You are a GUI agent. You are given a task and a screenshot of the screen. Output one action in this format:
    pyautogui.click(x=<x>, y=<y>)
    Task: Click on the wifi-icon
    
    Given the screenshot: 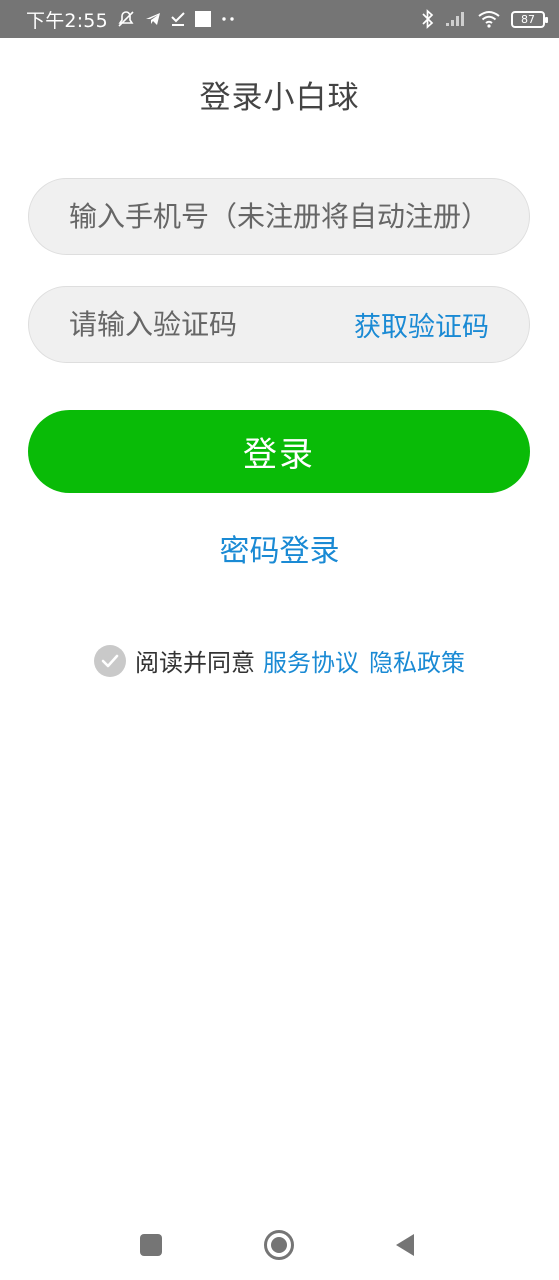 What is the action you would take?
    pyautogui.click(x=489, y=19)
    